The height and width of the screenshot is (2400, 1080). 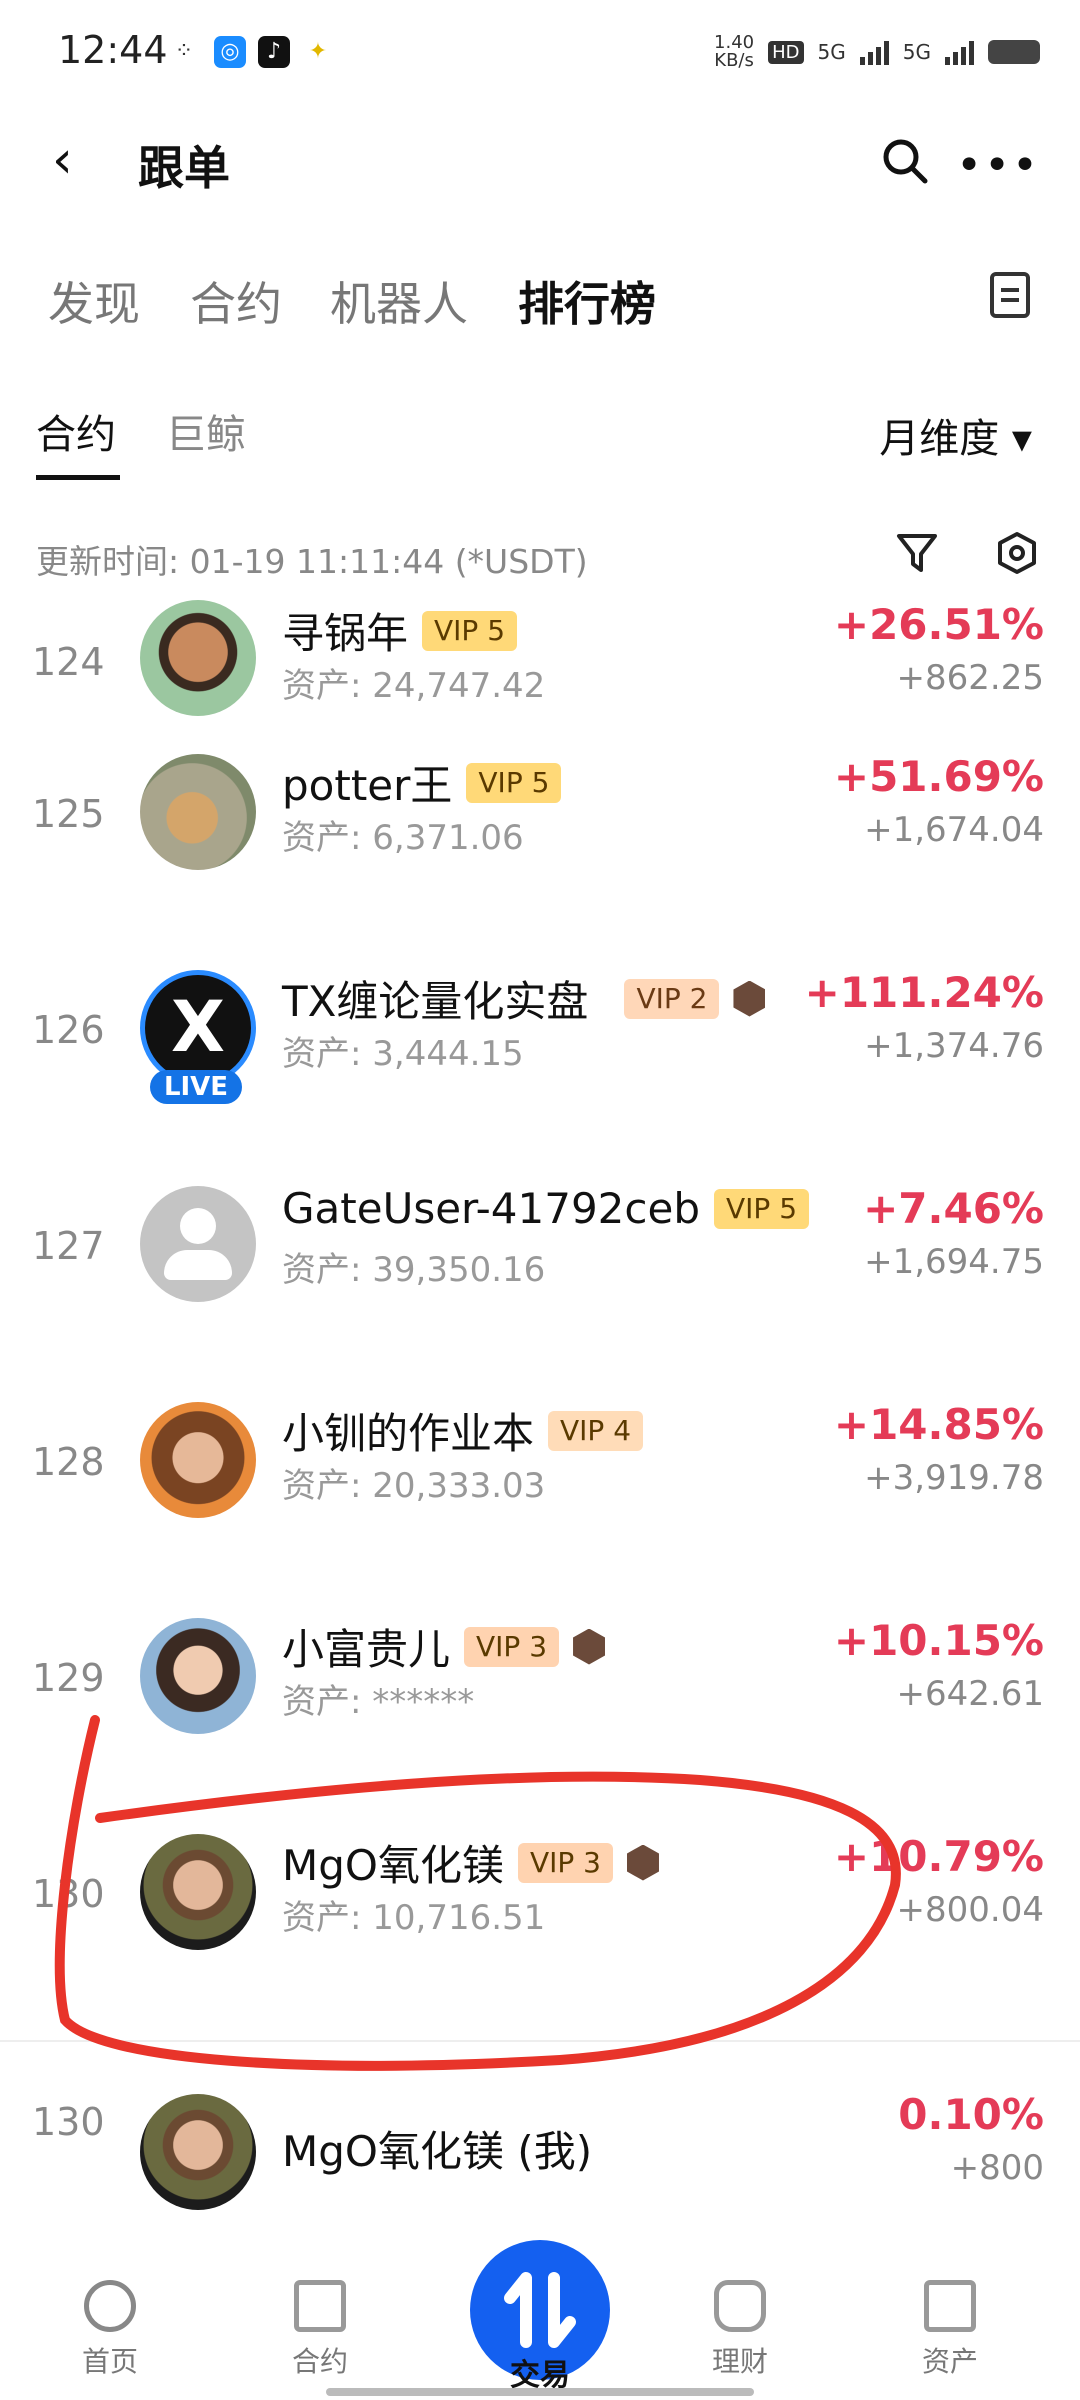 I want to click on status-time: 12:44, so click(x=113, y=50).